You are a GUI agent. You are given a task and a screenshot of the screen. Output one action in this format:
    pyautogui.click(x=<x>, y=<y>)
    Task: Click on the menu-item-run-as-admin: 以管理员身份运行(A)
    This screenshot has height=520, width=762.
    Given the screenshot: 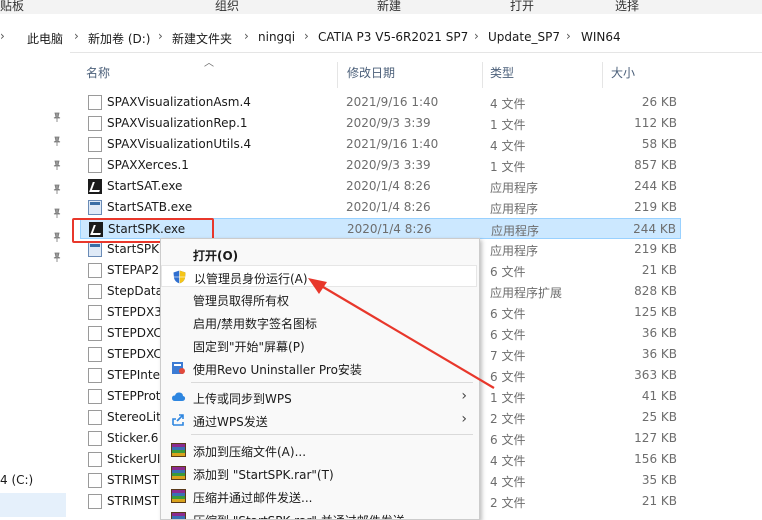 What is the action you would take?
    pyautogui.click(x=319, y=276)
    